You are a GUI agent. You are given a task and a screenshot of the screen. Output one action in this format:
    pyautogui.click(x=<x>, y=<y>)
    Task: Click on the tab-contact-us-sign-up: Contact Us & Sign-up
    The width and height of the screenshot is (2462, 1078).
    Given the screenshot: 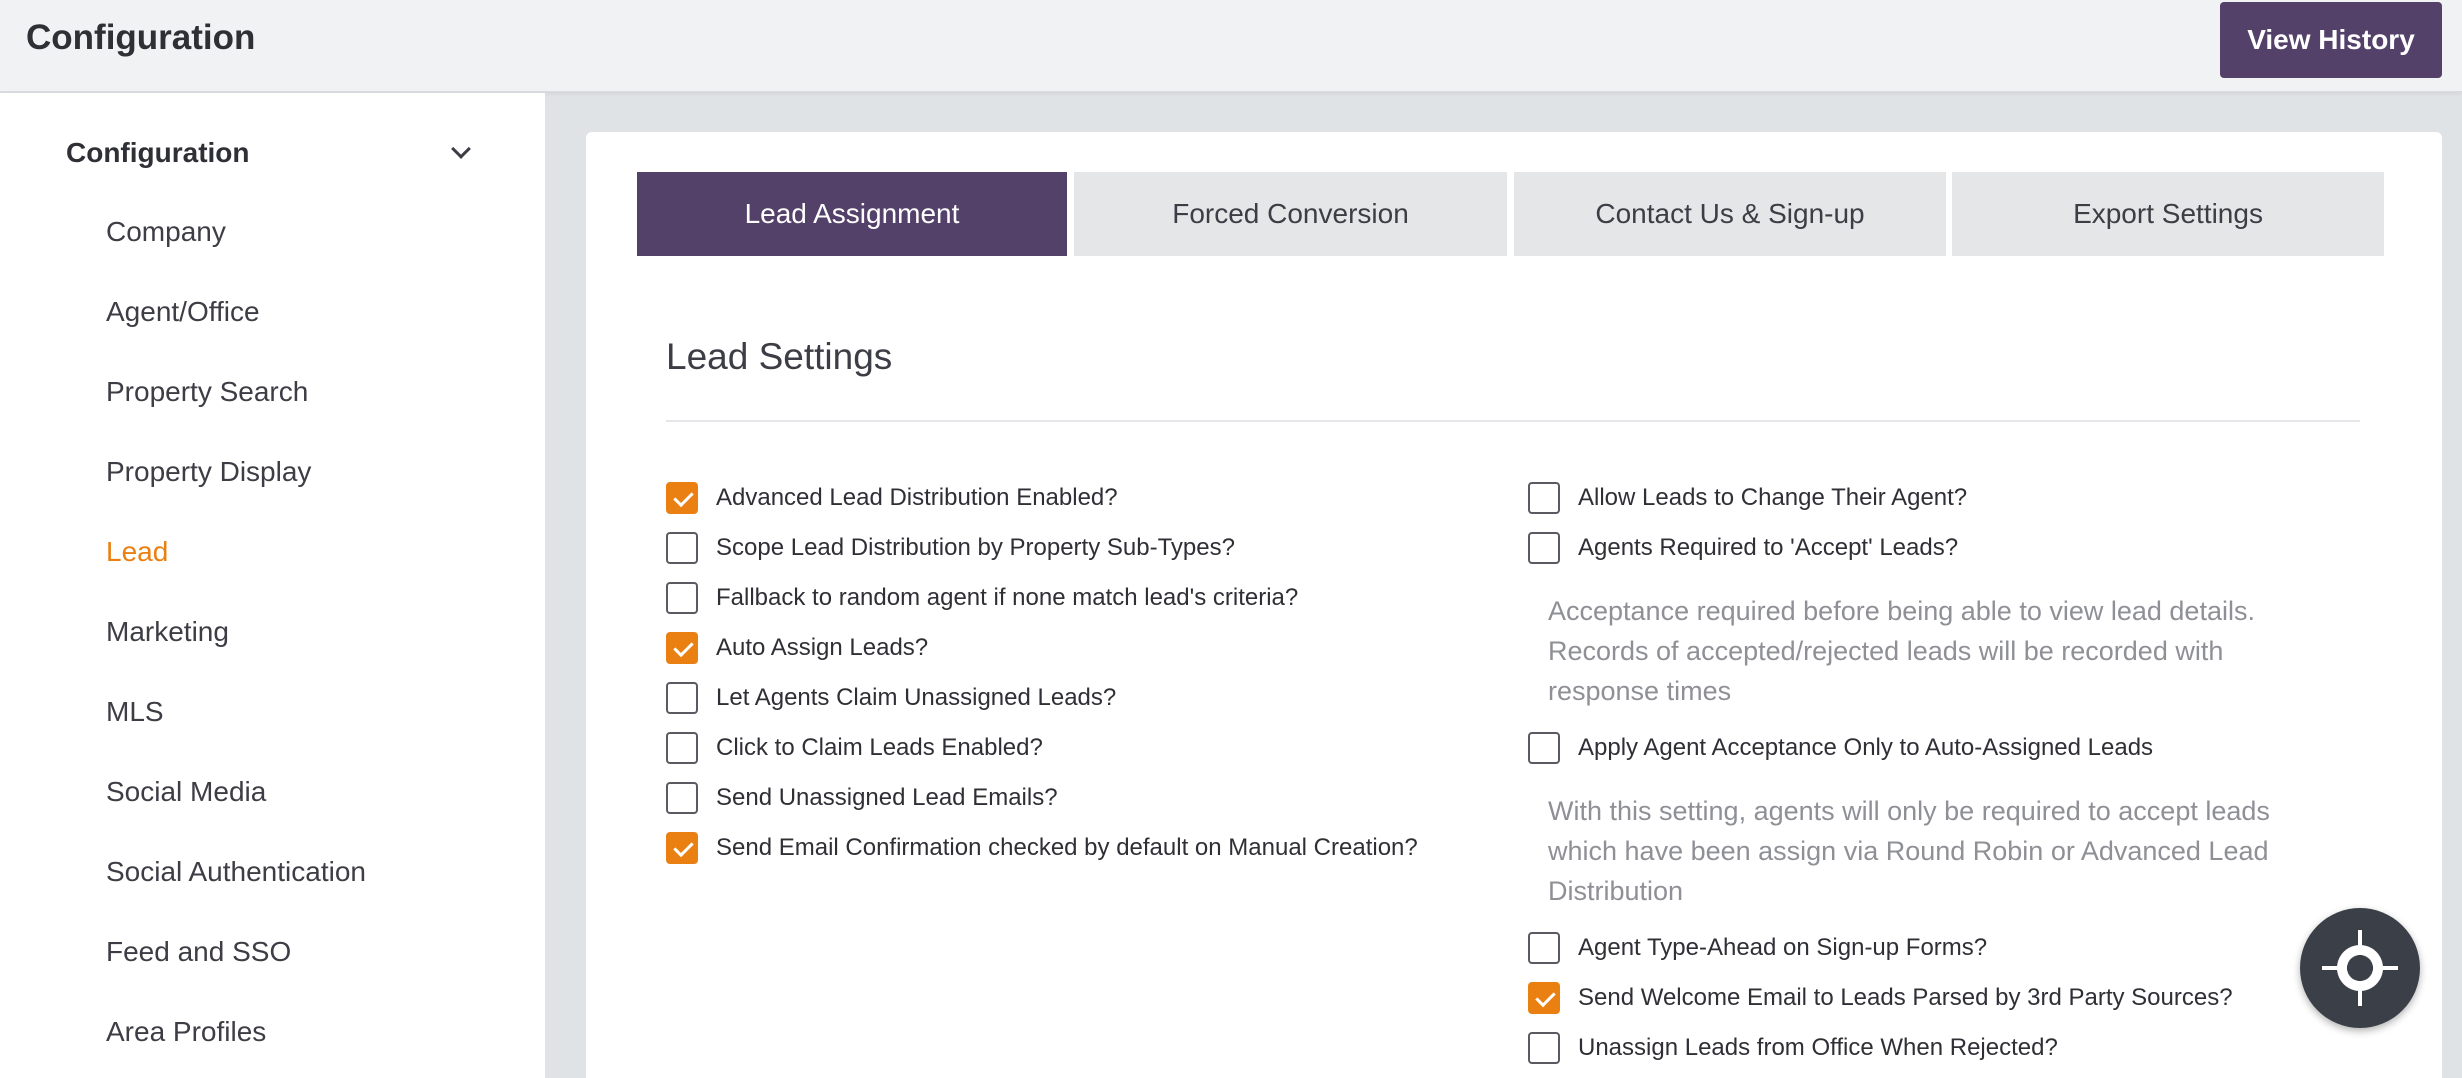 What is the action you would take?
    pyautogui.click(x=1730, y=214)
    